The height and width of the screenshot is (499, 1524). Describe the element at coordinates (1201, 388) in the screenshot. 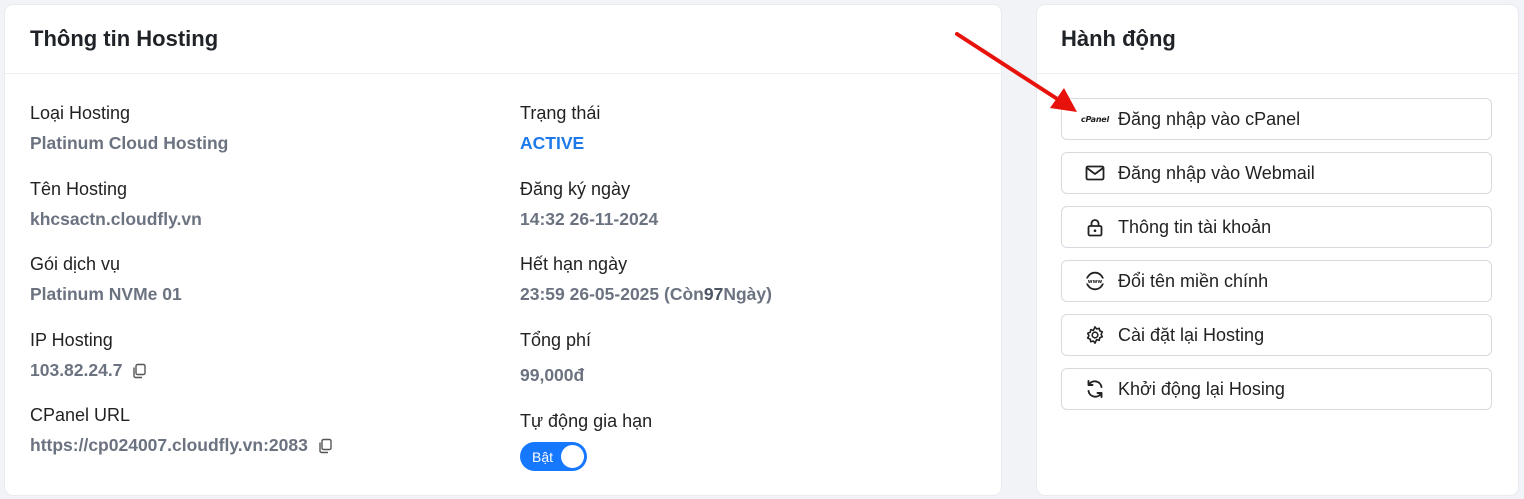

I see `restart-hosting-label: Khởi động lại Hosing` at that location.